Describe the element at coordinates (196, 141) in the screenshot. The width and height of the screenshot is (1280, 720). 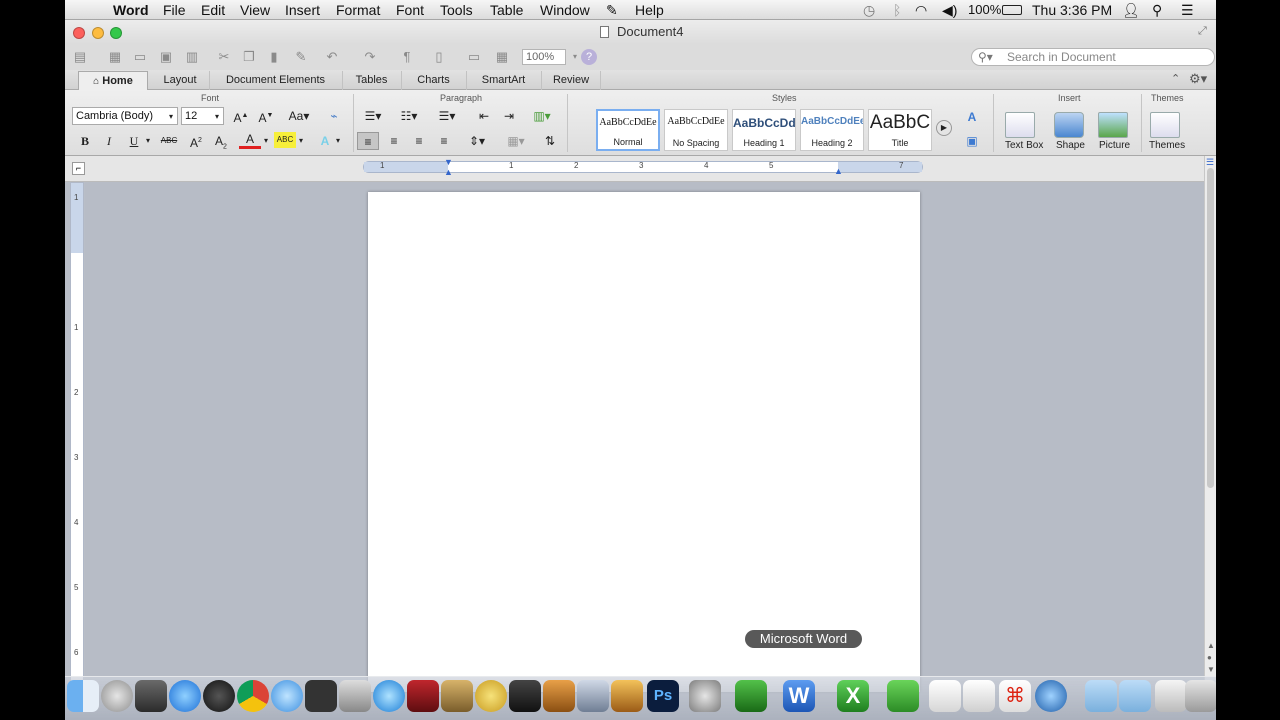
I see `superscript-button: A2` at that location.